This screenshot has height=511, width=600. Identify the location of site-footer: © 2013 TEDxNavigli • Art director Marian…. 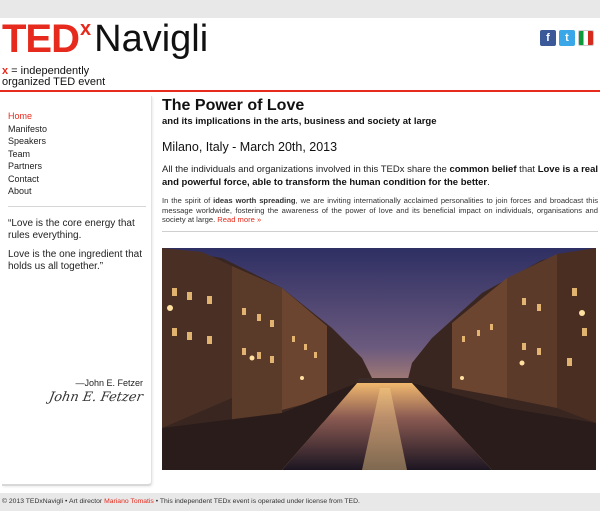
(300, 502).